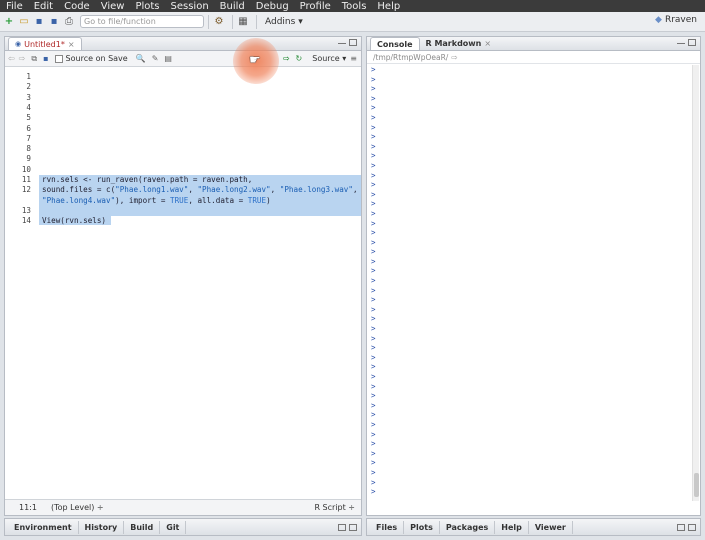 This screenshot has height=540, width=705. Describe the element at coordinates (34, 59) in the screenshot. I see `popout-icon: ⧉` at that location.